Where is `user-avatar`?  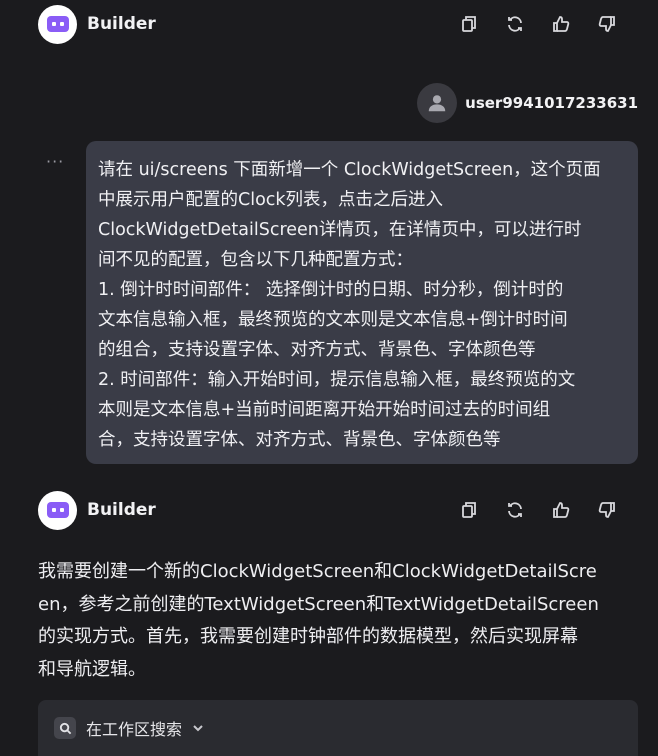 user-avatar is located at coordinates (437, 103).